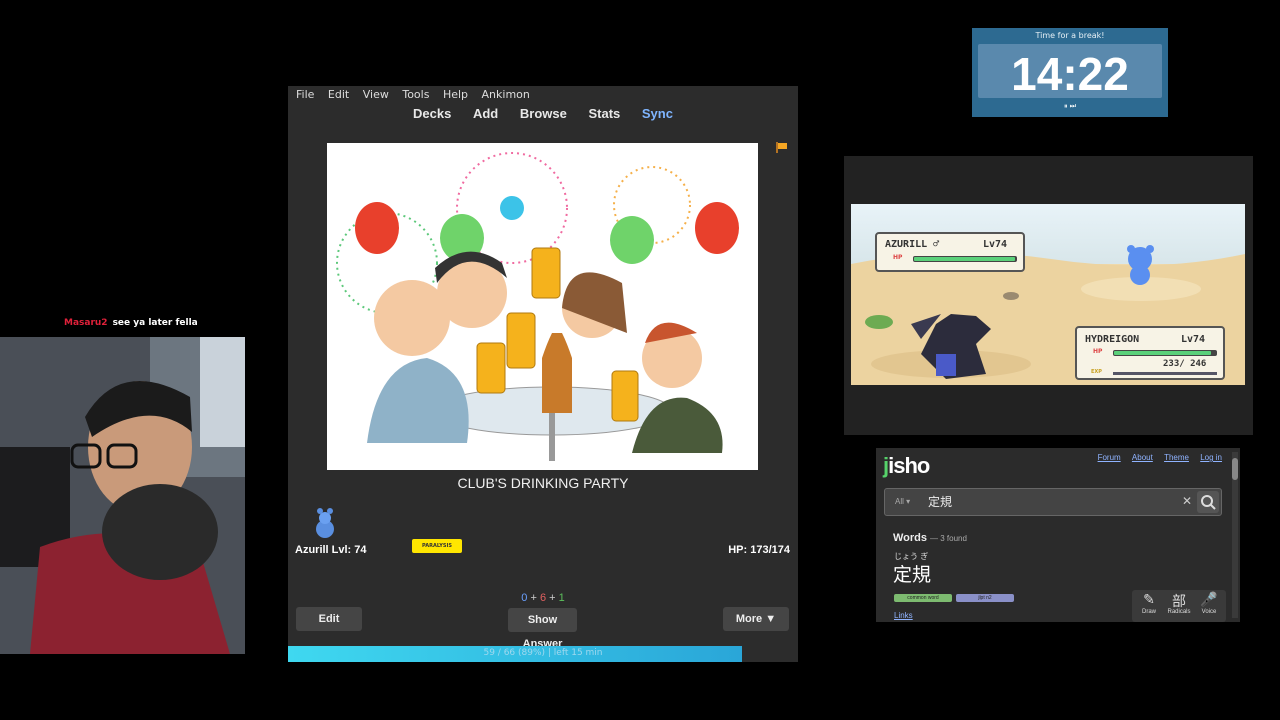 Image resolution: width=1280 pixels, height=720 pixels. What do you see at coordinates (543, 483) in the screenshot?
I see `card-question-text: CLUB'S DRINKING PARTY` at bounding box center [543, 483].